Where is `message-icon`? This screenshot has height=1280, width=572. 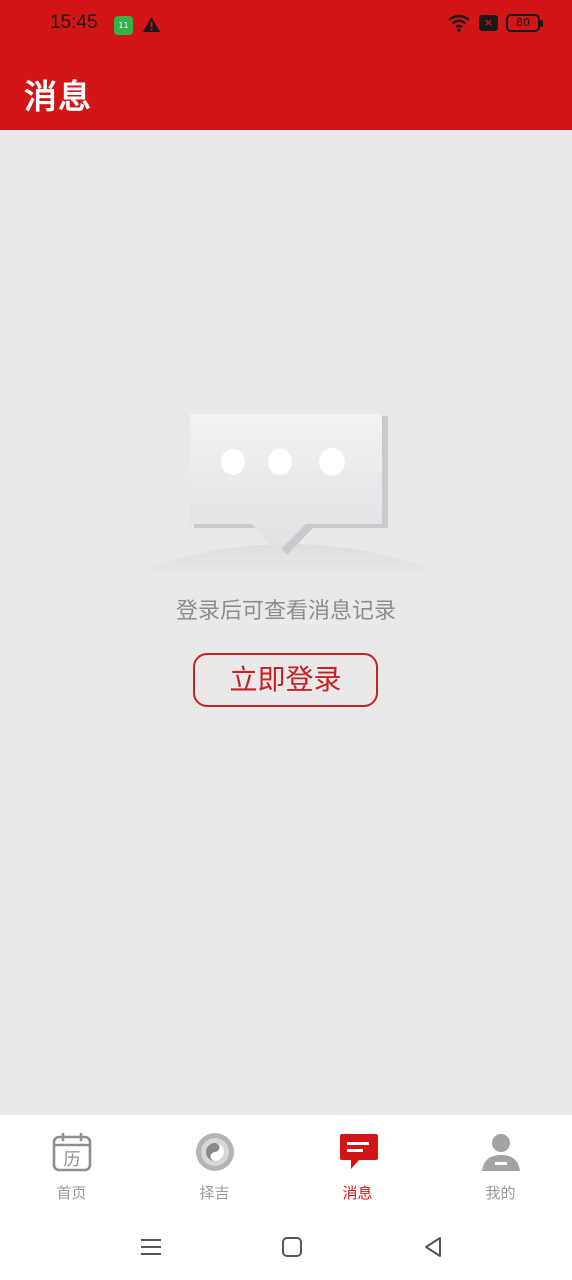
message-icon is located at coordinates (358, 1151).